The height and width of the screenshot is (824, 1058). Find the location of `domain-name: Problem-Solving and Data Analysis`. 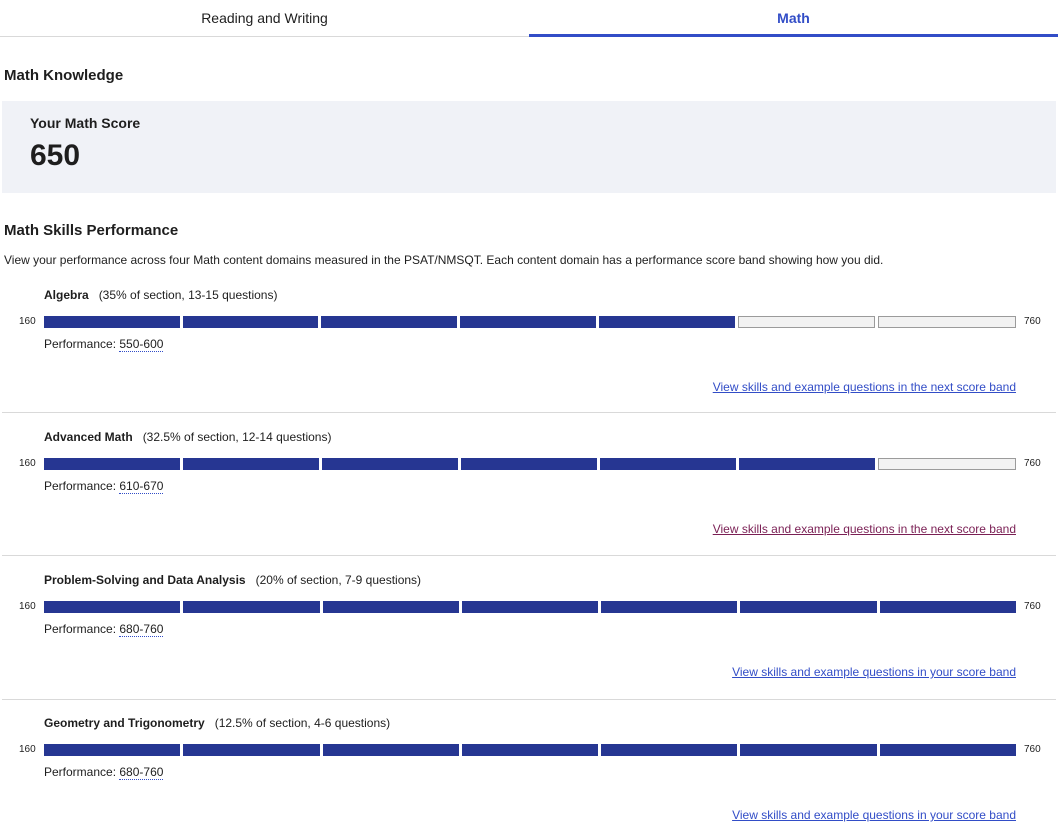

domain-name: Problem-Solving and Data Analysis is located at coordinates (145, 580).